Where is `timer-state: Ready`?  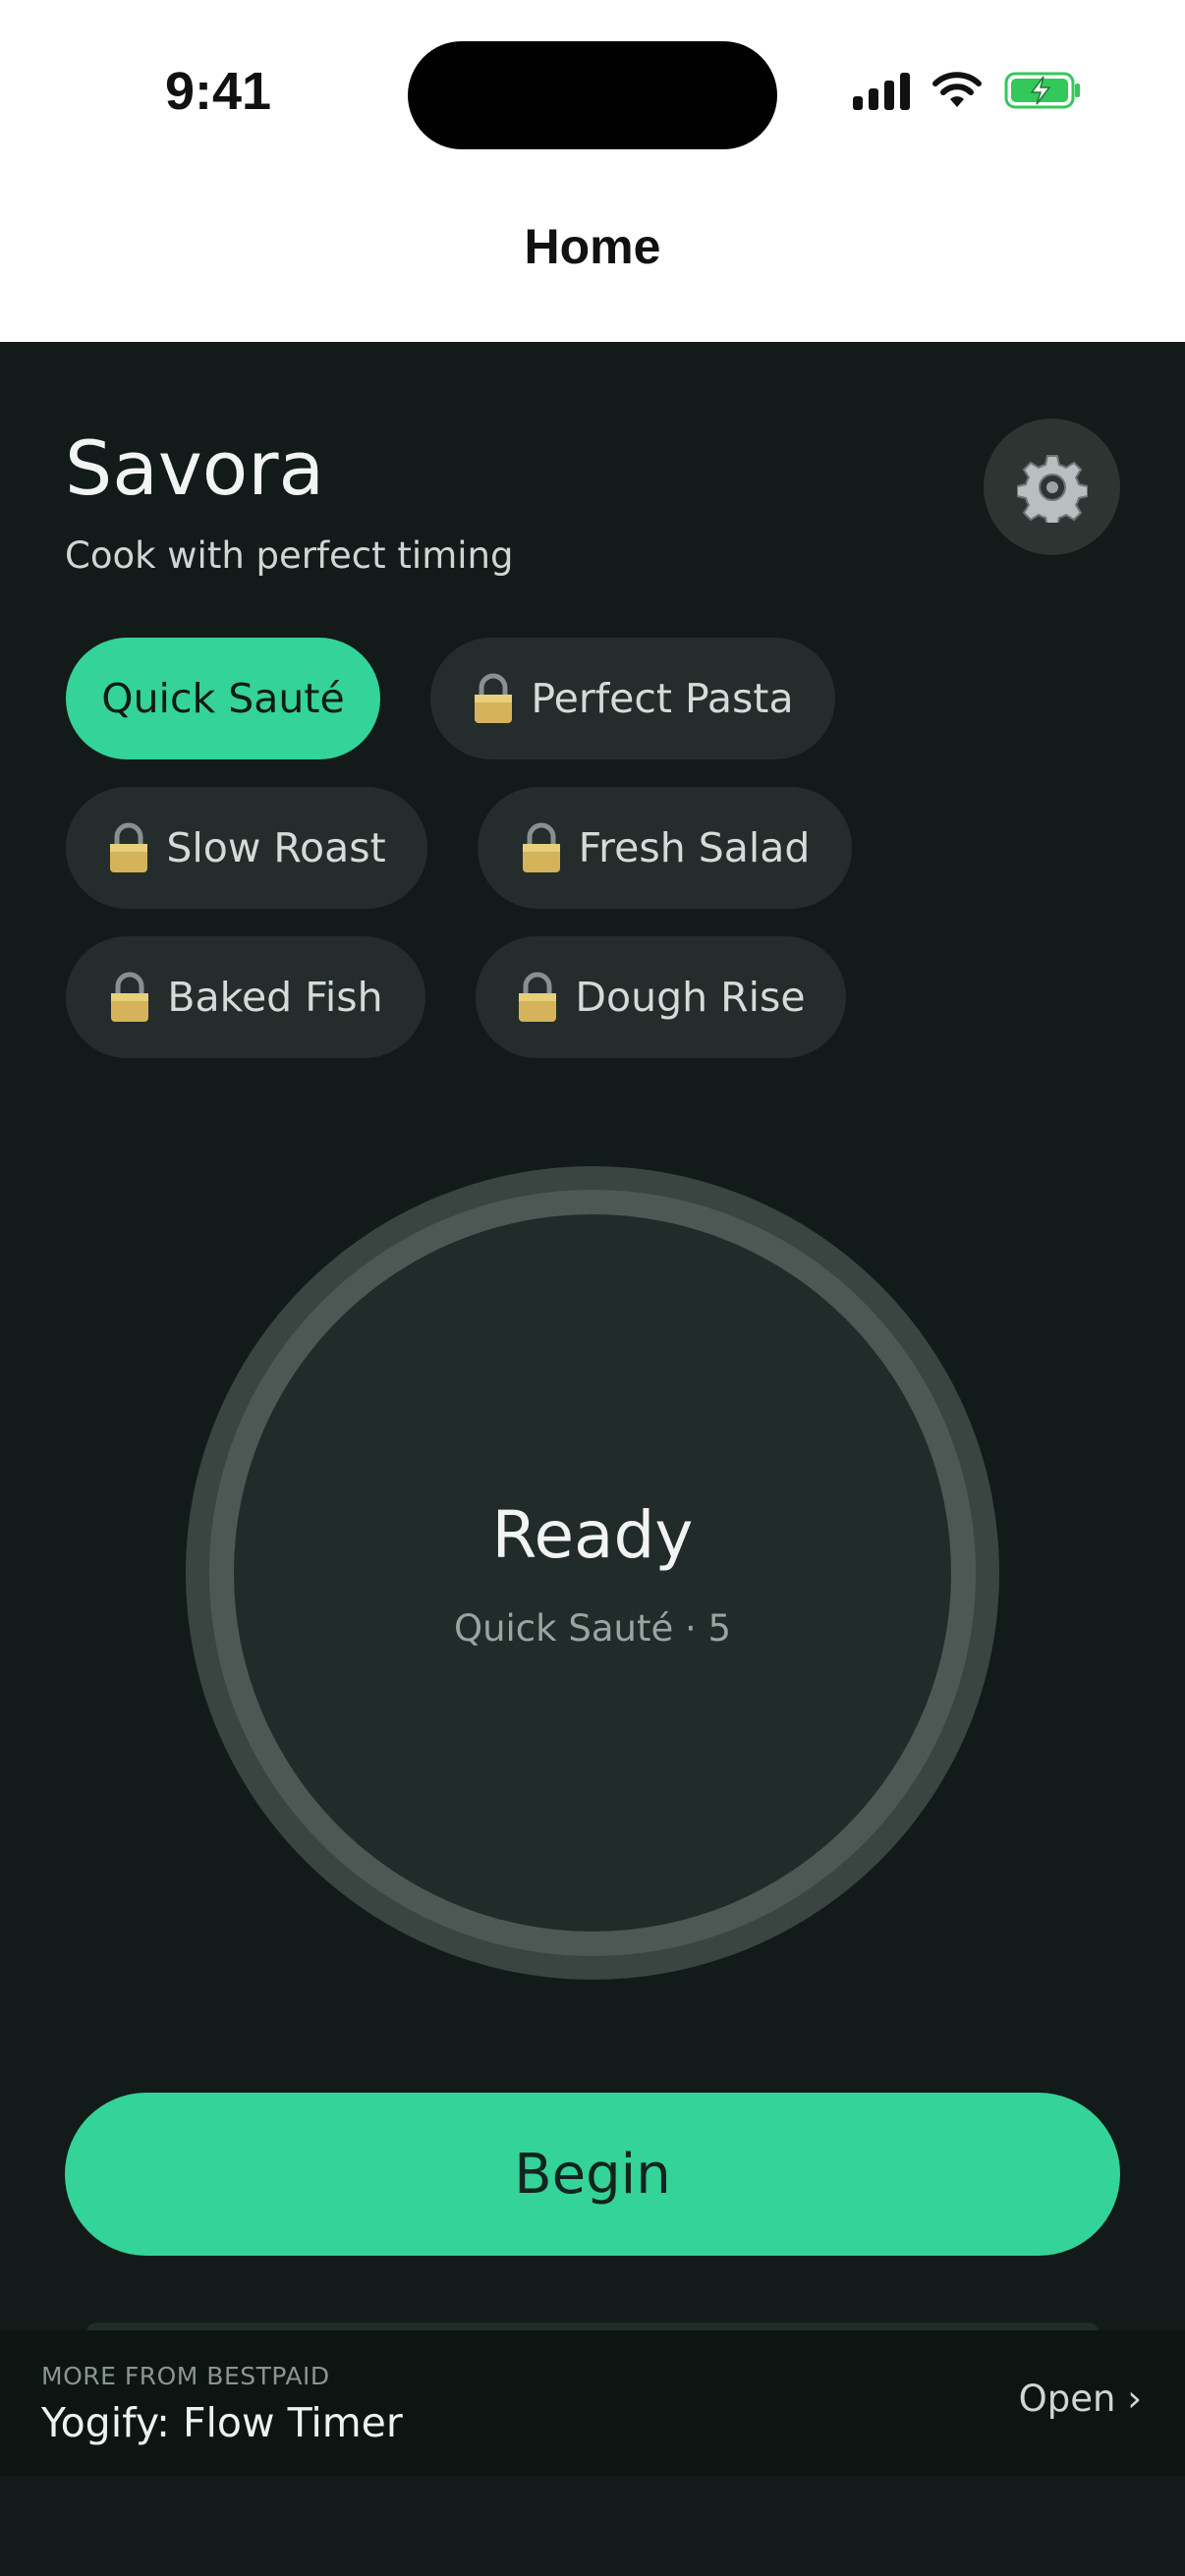
timer-state: Ready is located at coordinates (592, 1535).